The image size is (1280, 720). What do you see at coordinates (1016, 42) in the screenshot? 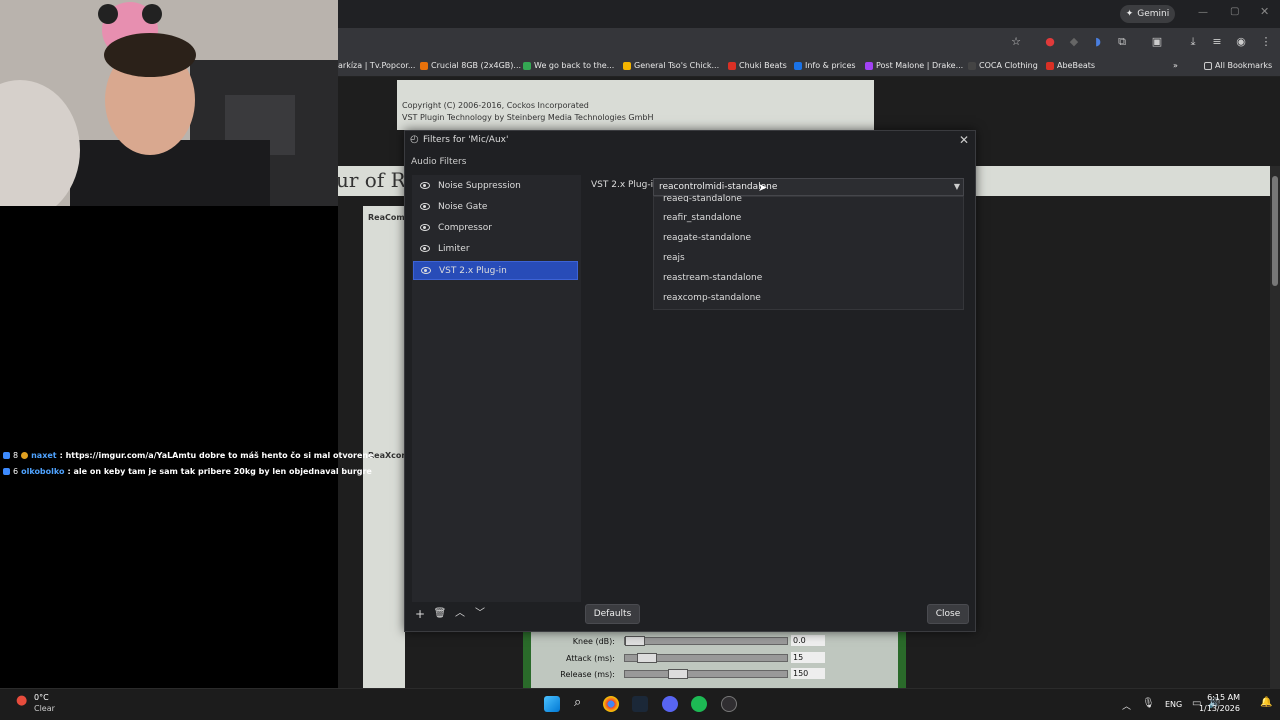
I see `bookmark-star-icon: ☆` at bounding box center [1016, 42].